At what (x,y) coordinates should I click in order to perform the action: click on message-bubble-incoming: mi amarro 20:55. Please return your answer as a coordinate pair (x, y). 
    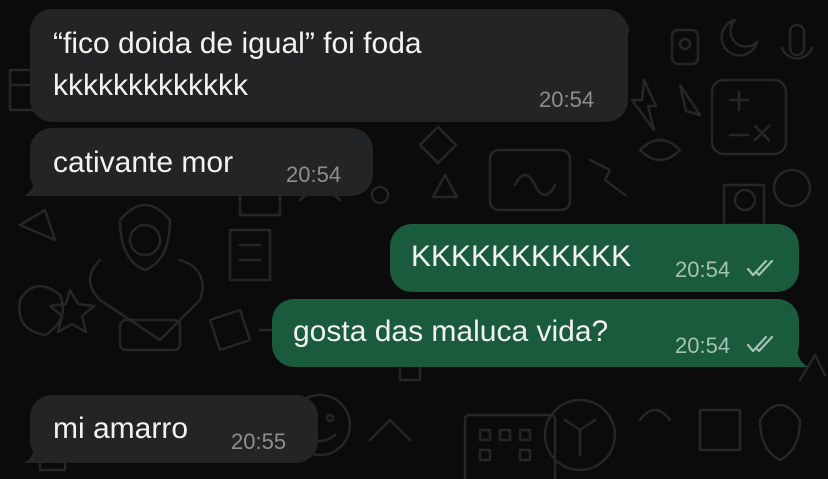
    Looking at the image, I should click on (174, 429).